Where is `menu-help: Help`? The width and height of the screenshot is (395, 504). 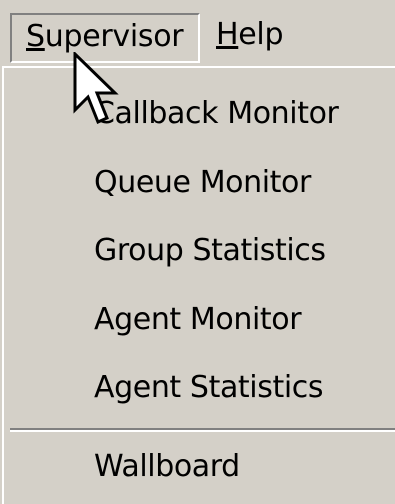 menu-help: Help is located at coordinates (257, 38).